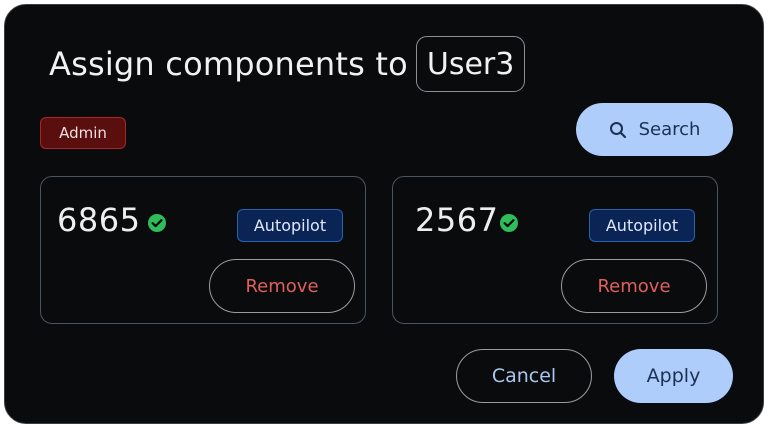 The image size is (768, 428). What do you see at coordinates (617, 129) in the screenshot?
I see `search-icon` at bounding box center [617, 129].